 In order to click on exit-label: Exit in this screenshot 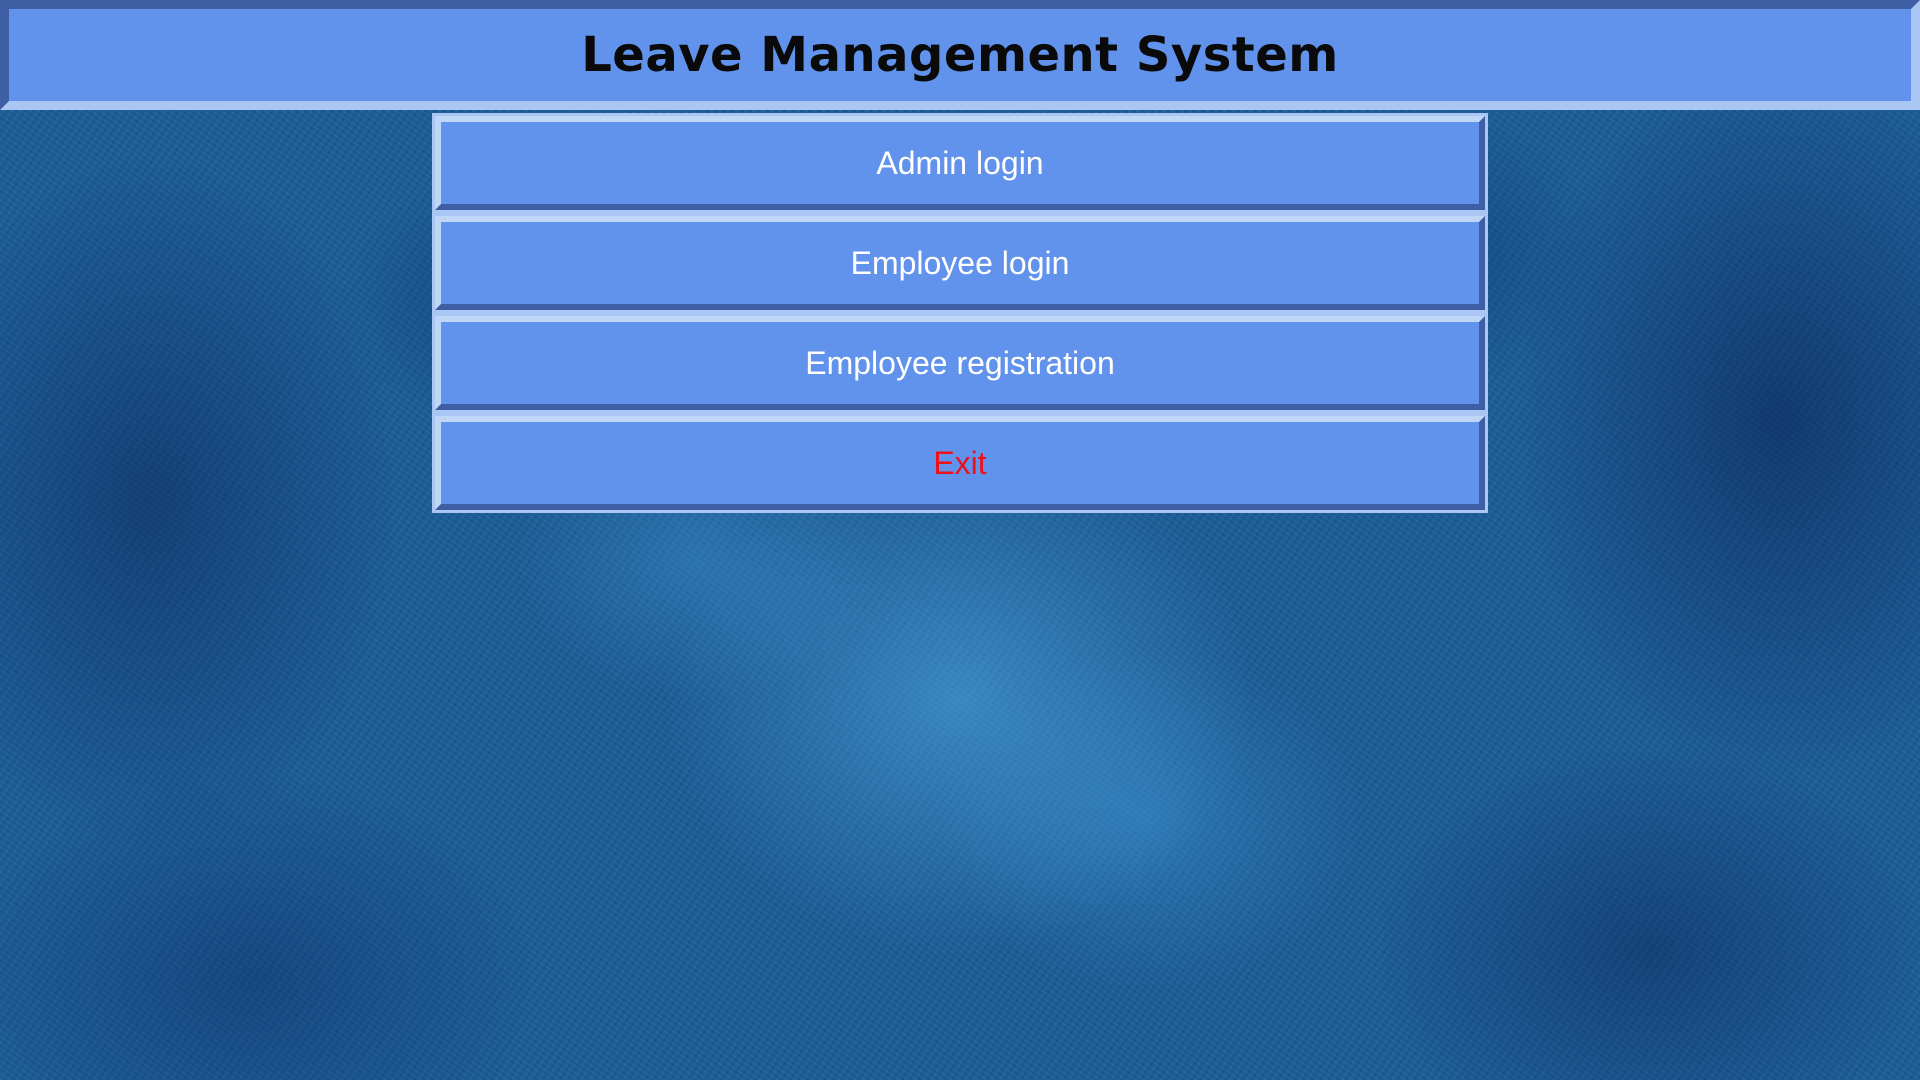, I will do `click(960, 462)`.